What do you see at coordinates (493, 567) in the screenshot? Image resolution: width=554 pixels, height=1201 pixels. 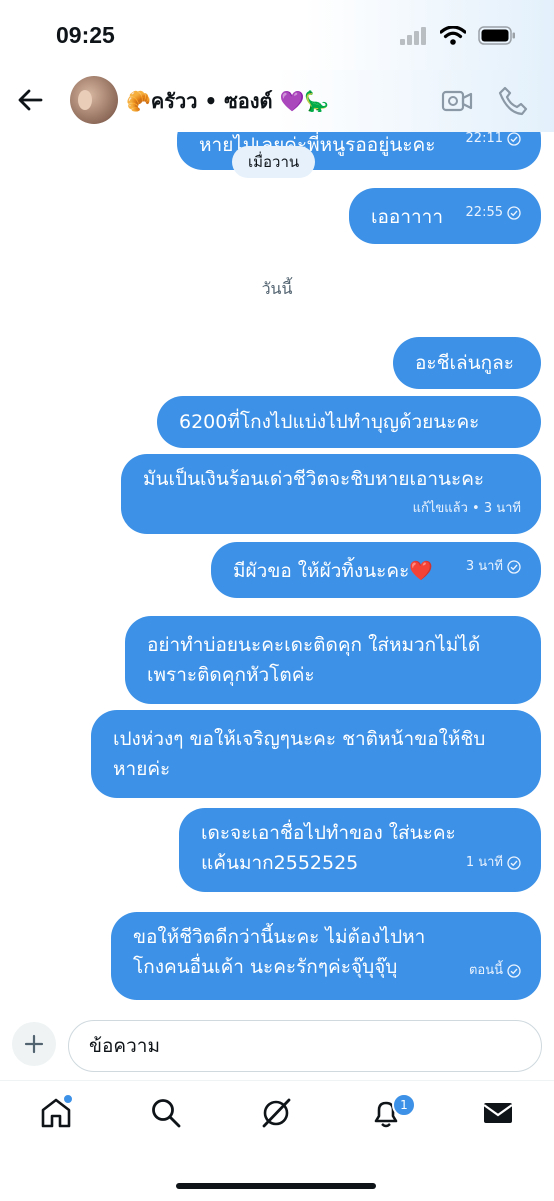 I see `message-time: 3 นาที` at bounding box center [493, 567].